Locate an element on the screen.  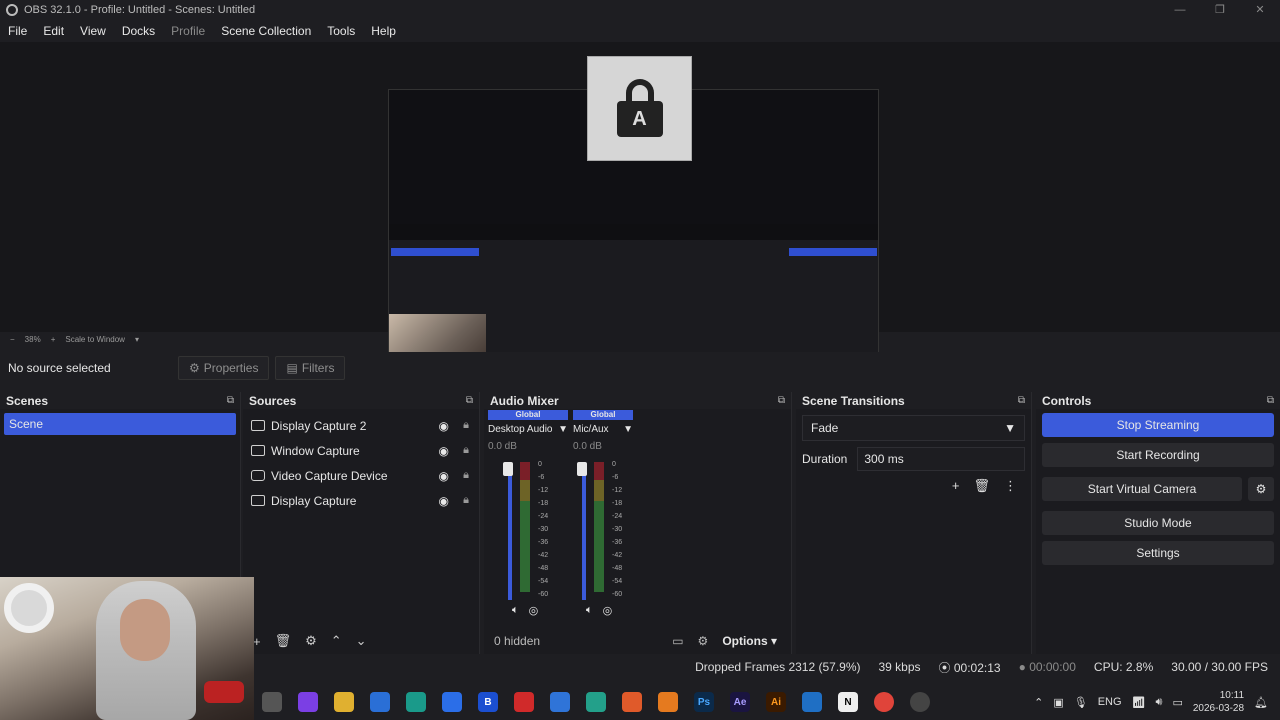
options-button: Options ▾ is located at coordinates (749, 641).